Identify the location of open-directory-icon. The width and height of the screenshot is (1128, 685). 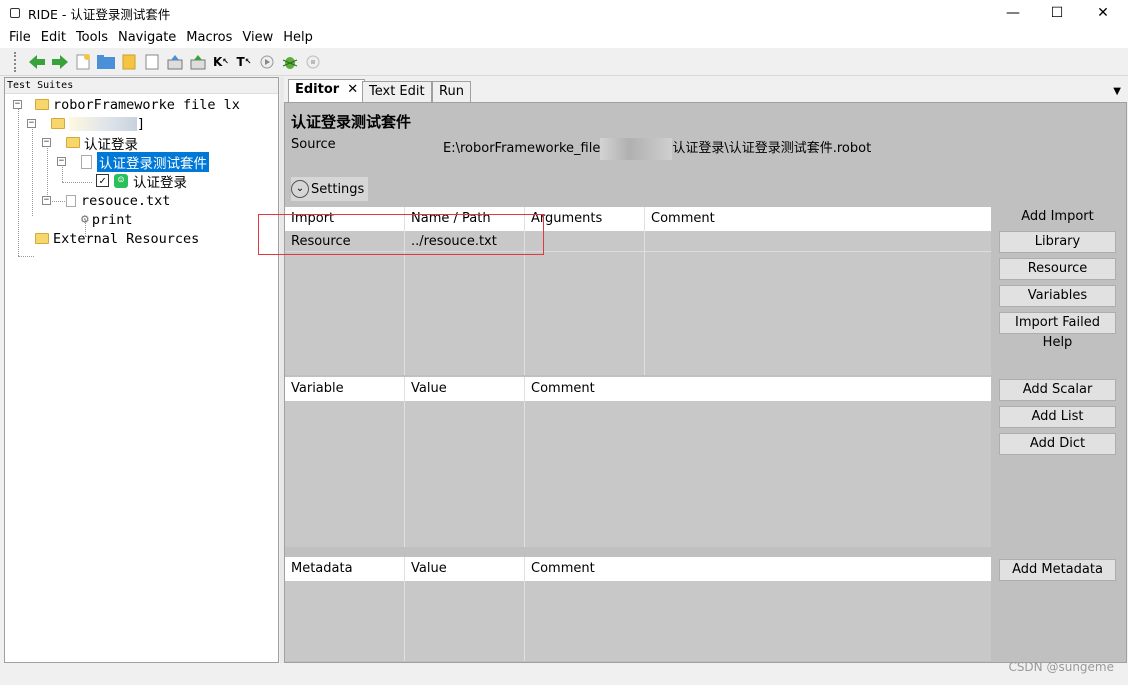
(129, 62).